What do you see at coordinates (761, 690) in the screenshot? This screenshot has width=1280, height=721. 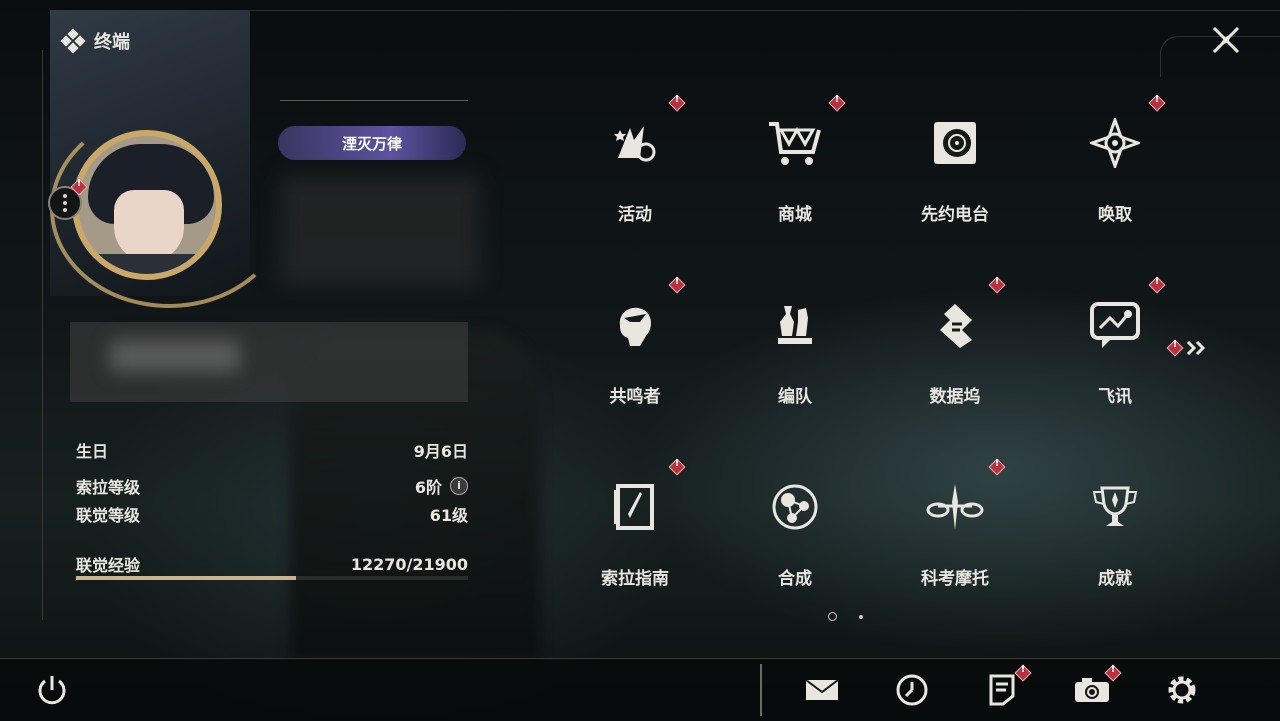 I see `bottom-bar-divider` at bounding box center [761, 690].